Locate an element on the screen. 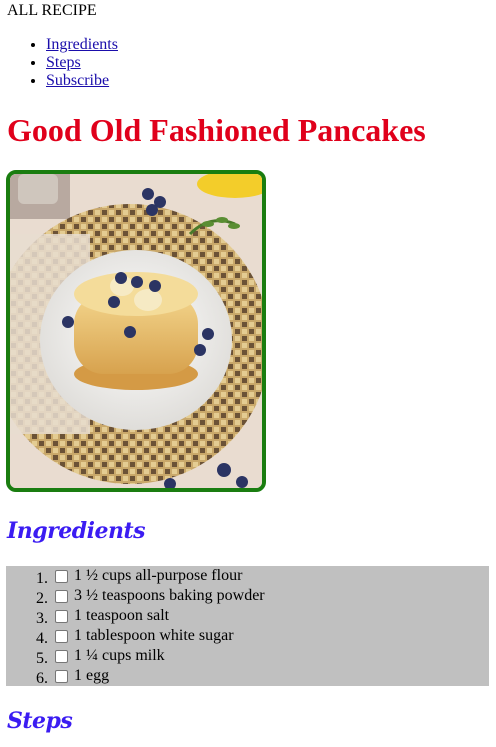  ingredient-text: 1 egg is located at coordinates (92, 675).